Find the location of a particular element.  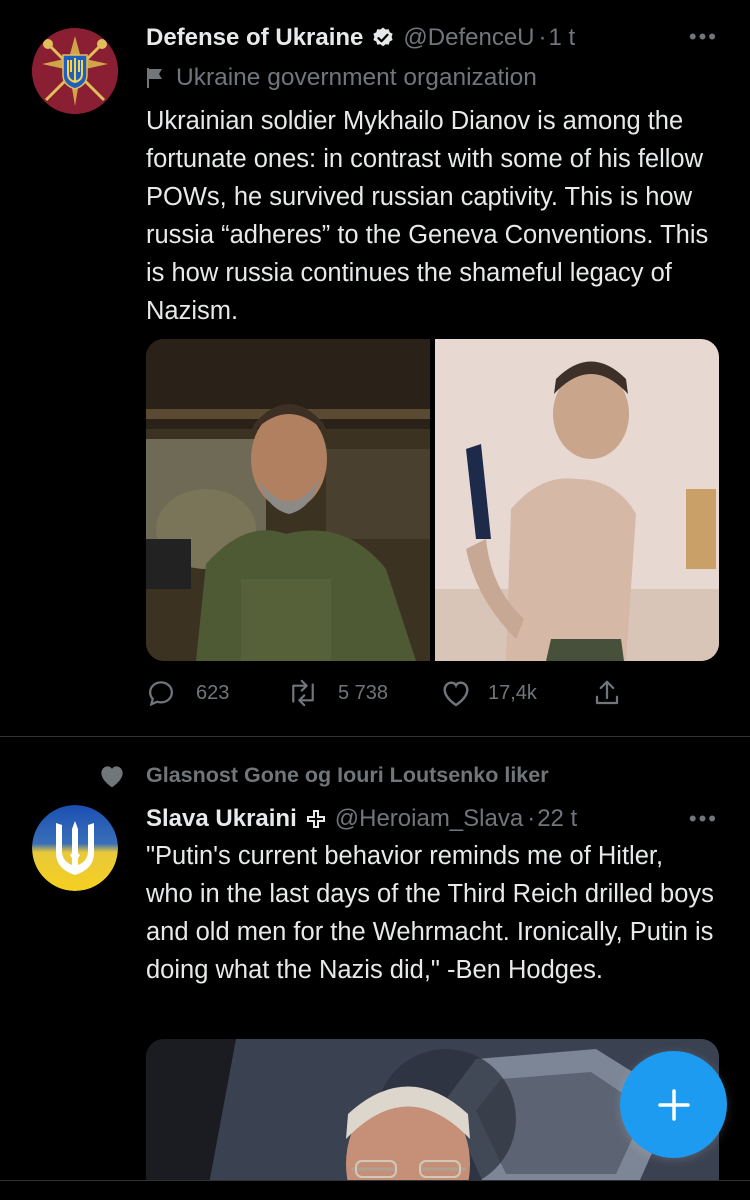

reply-count: 623 is located at coordinates (213, 692).